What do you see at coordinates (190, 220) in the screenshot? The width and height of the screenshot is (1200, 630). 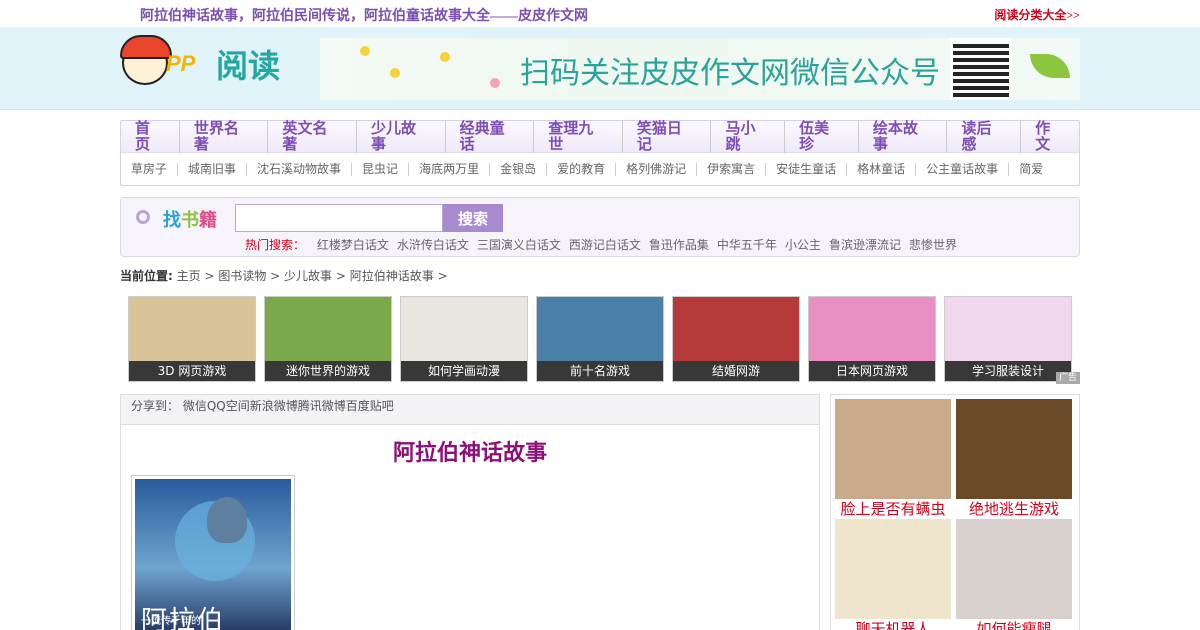 I see `find-books-logo: 找书籍` at bounding box center [190, 220].